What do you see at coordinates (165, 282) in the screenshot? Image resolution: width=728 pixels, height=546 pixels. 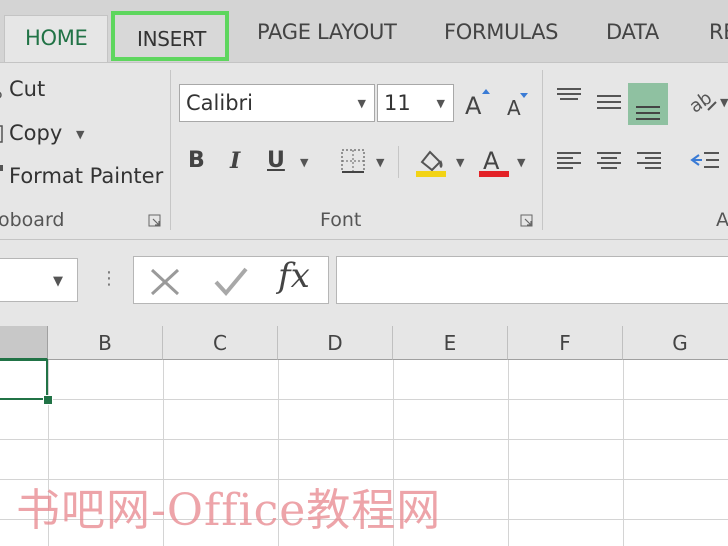 I see `cancel-icon` at bounding box center [165, 282].